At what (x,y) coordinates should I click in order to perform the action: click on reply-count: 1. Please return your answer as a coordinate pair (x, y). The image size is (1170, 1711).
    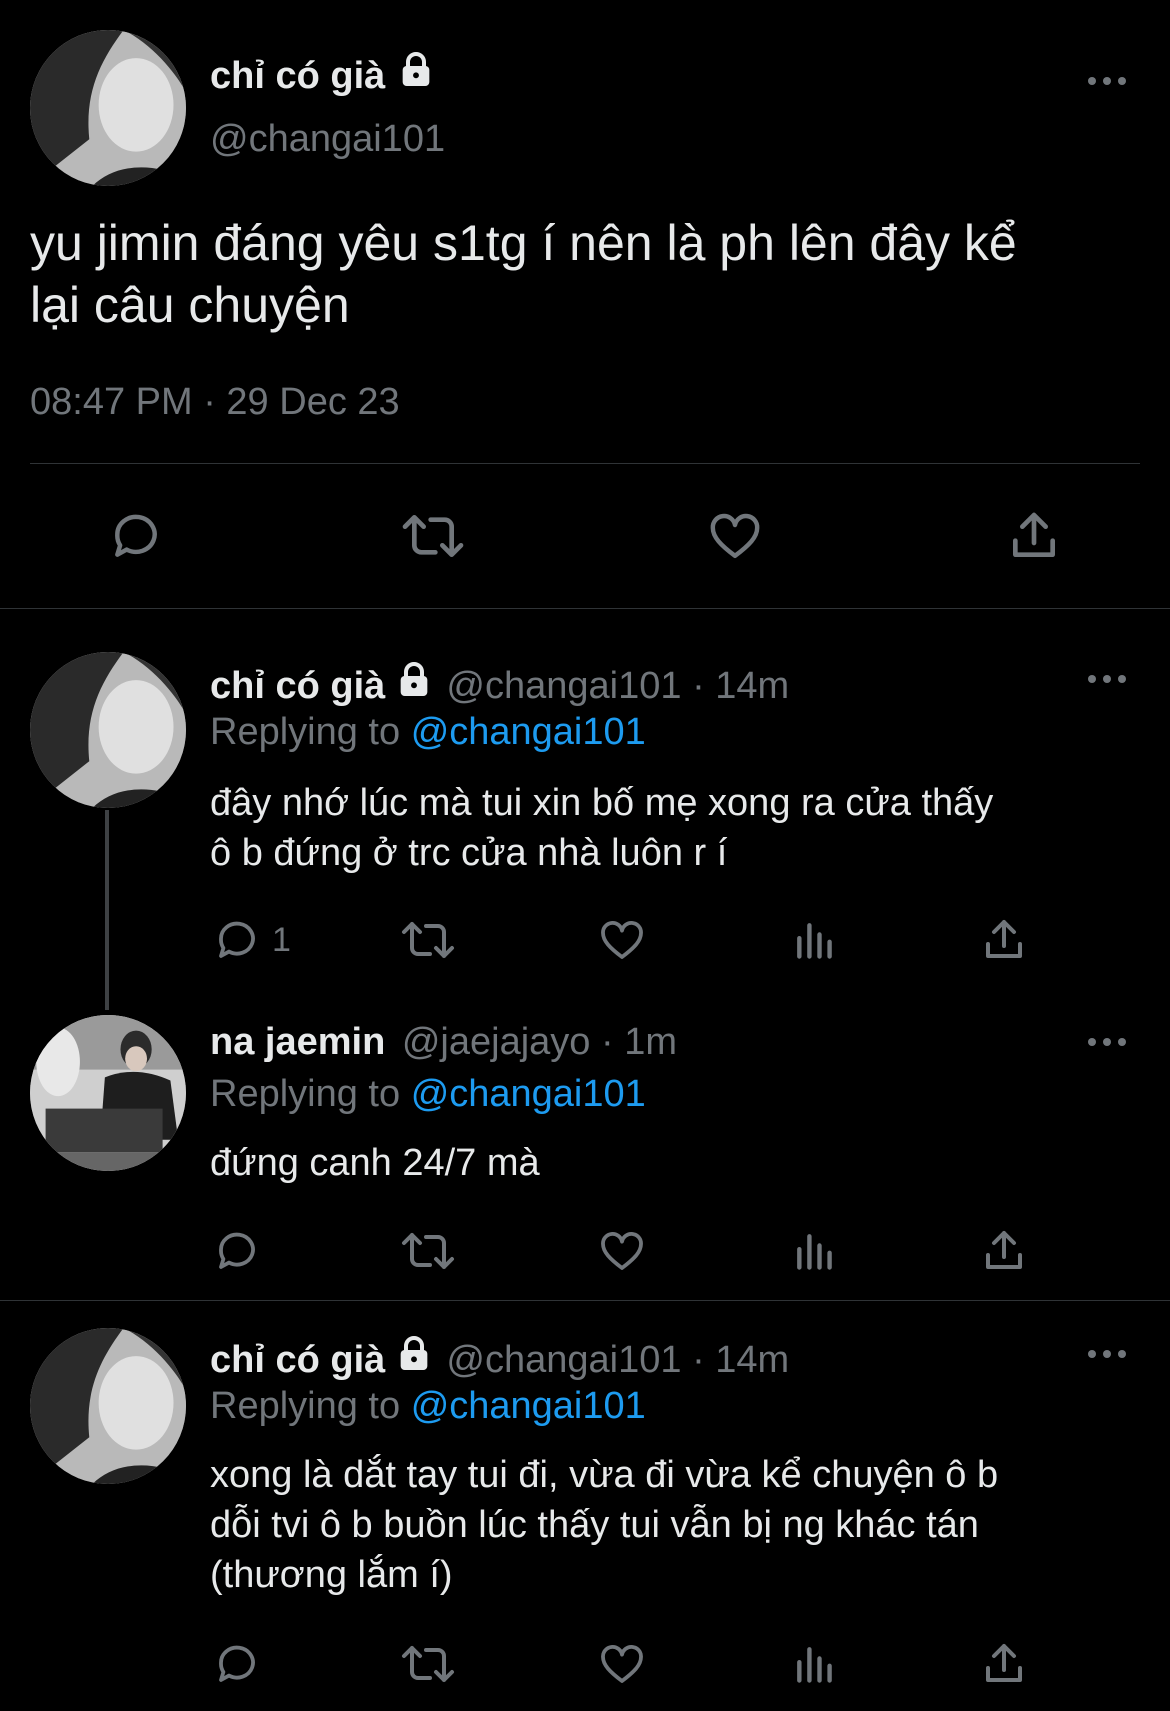
    Looking at the image, I should click on (281, 940).